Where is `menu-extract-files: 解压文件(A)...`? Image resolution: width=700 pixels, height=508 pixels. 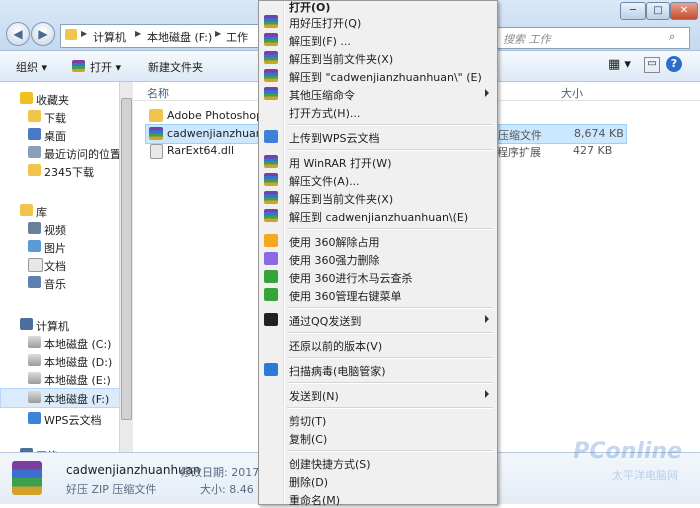
menu-extract-files: 解压文件(A)... is located at coordinates (378, 180).